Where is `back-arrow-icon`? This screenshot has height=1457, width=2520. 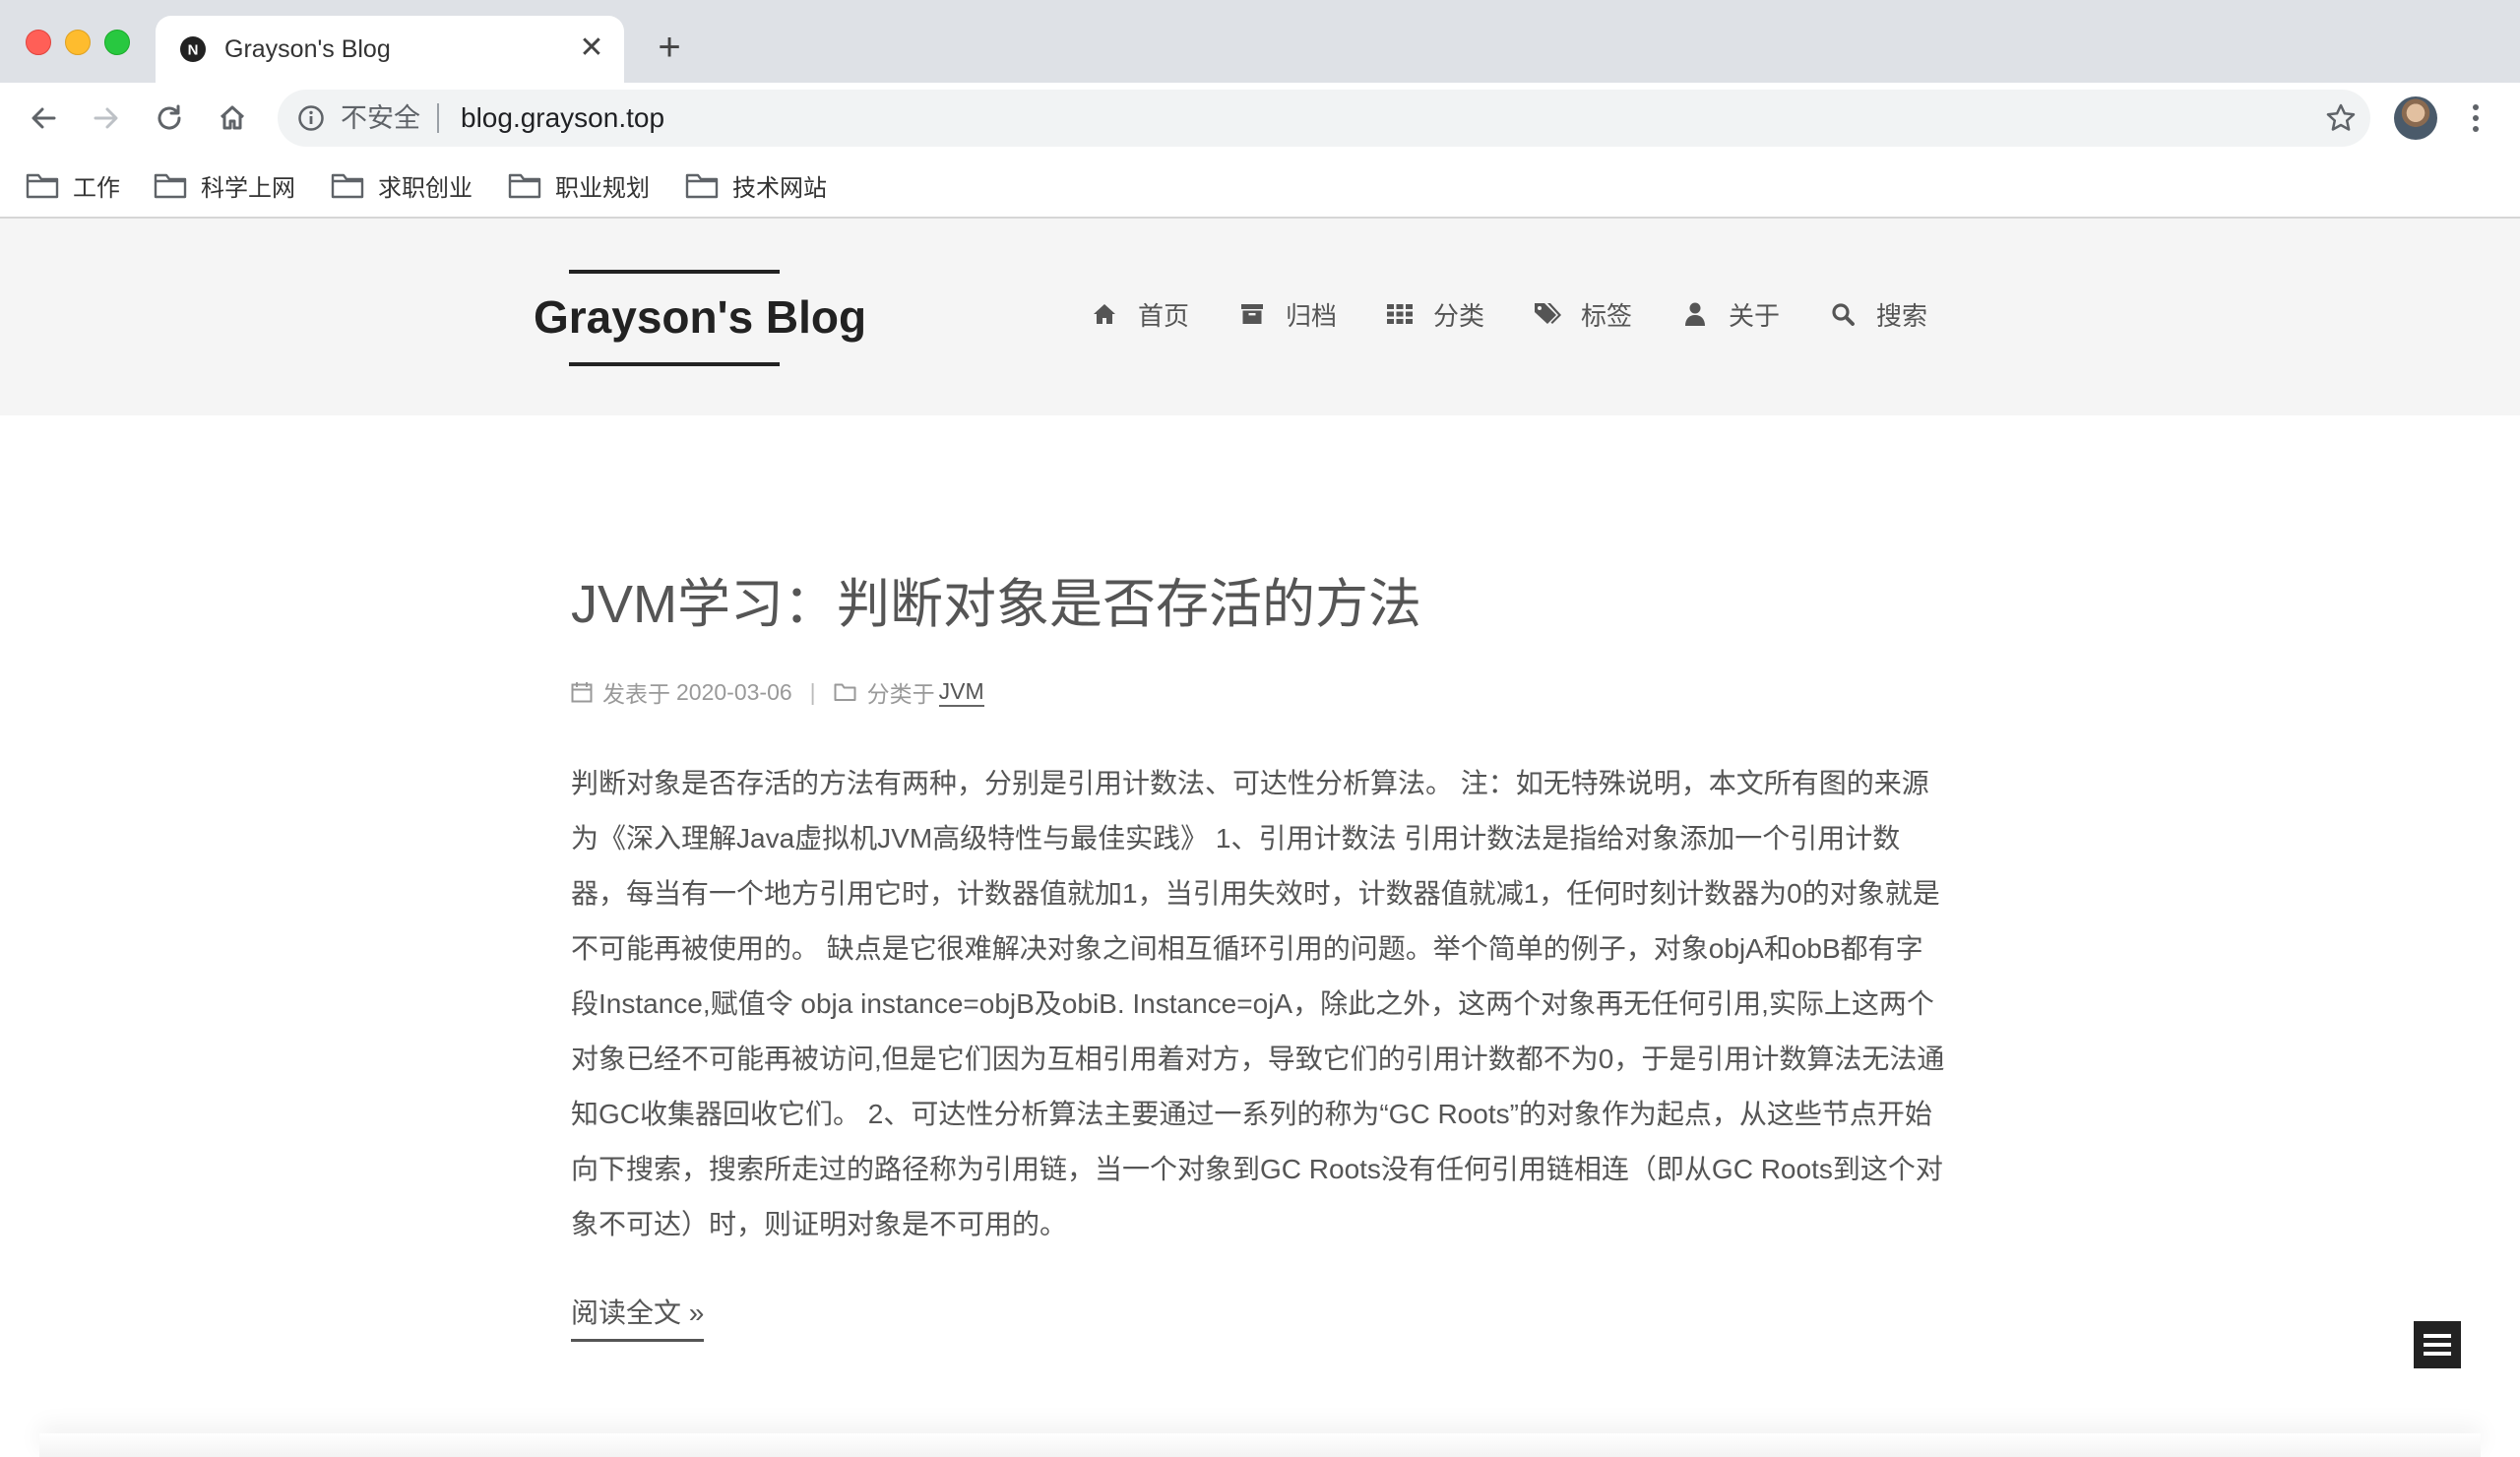 back-arrow-icon is located at coordinates (43, 118).